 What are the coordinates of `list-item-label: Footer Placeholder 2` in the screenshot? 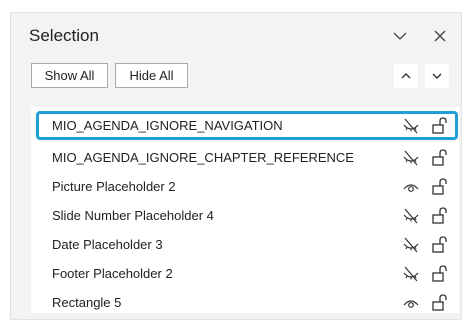 It's located at (112, 273).